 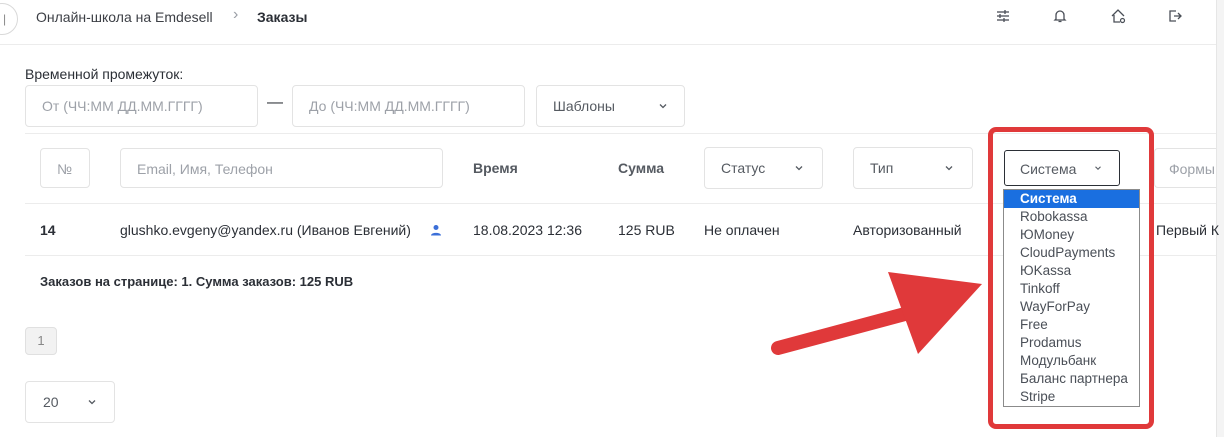 What do you see at coordinates (1071, 397) in the screenshot?
I see `system-option-stripe: Stripe` at bounding box center [1071, 397].